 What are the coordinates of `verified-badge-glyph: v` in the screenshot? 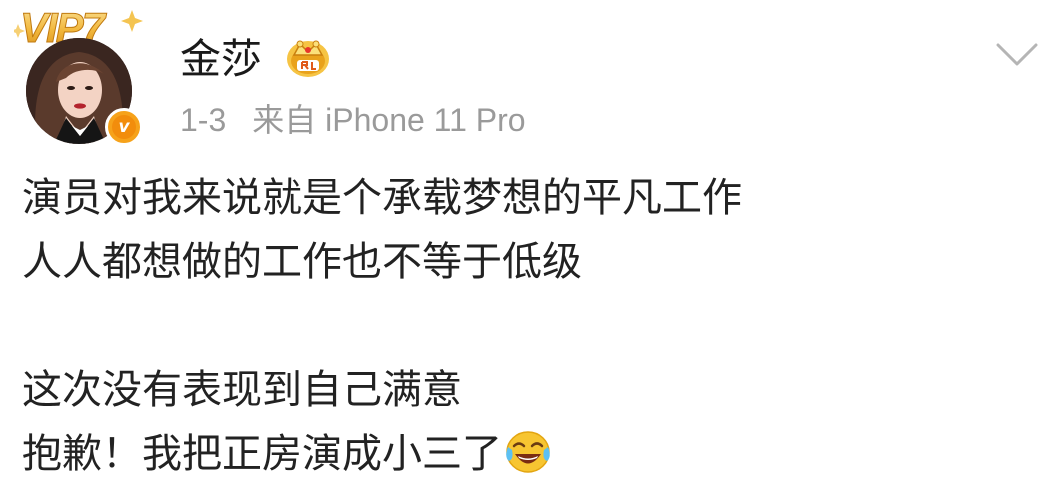 It's located at (124, 127).